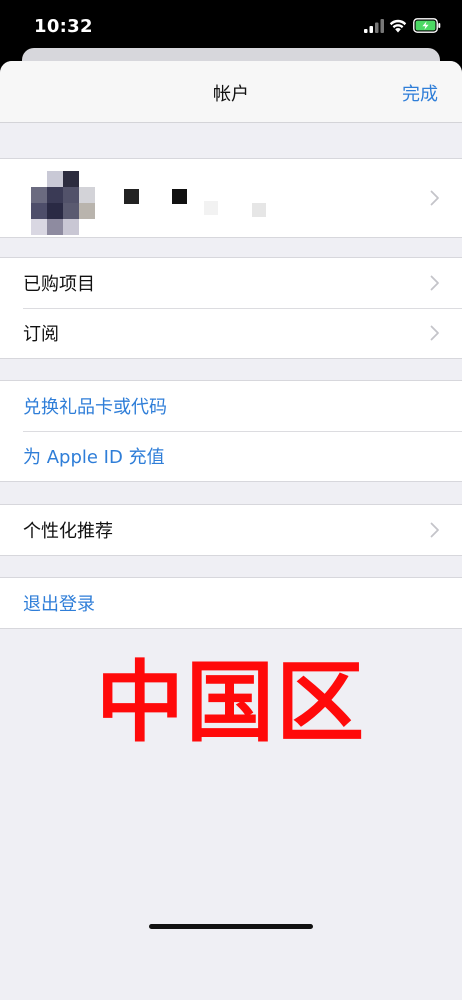 This screenshot has width=462, height=1000. I want to click on redeem-gift-card-link: 兑换礼品卡或代码, so click(231, 406).